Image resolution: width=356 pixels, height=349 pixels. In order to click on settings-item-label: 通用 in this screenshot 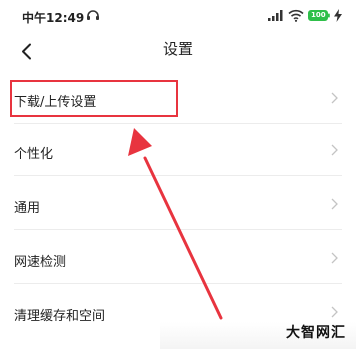, I will do `click(27, 208)`.